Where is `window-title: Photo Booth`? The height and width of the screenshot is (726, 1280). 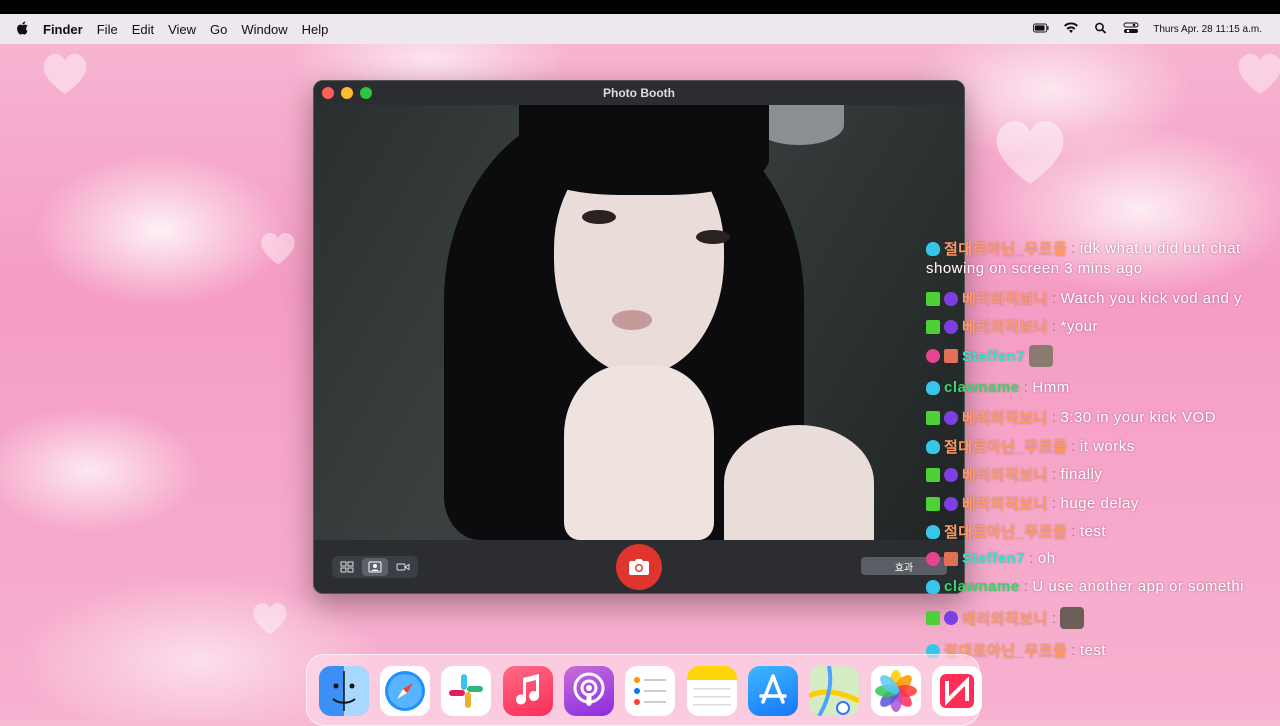
window-title: Photo Booth is located at coordinates (639, 93).